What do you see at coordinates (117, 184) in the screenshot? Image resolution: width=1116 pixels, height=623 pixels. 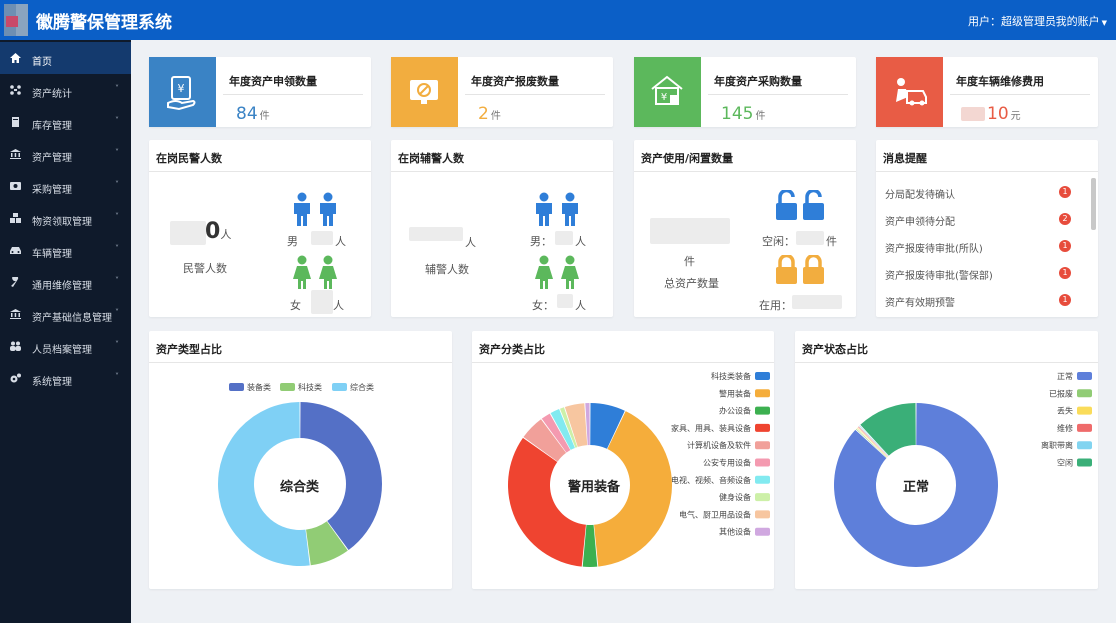 I see `chevron-down-icon: ˅` at bounding box center [117, 184].